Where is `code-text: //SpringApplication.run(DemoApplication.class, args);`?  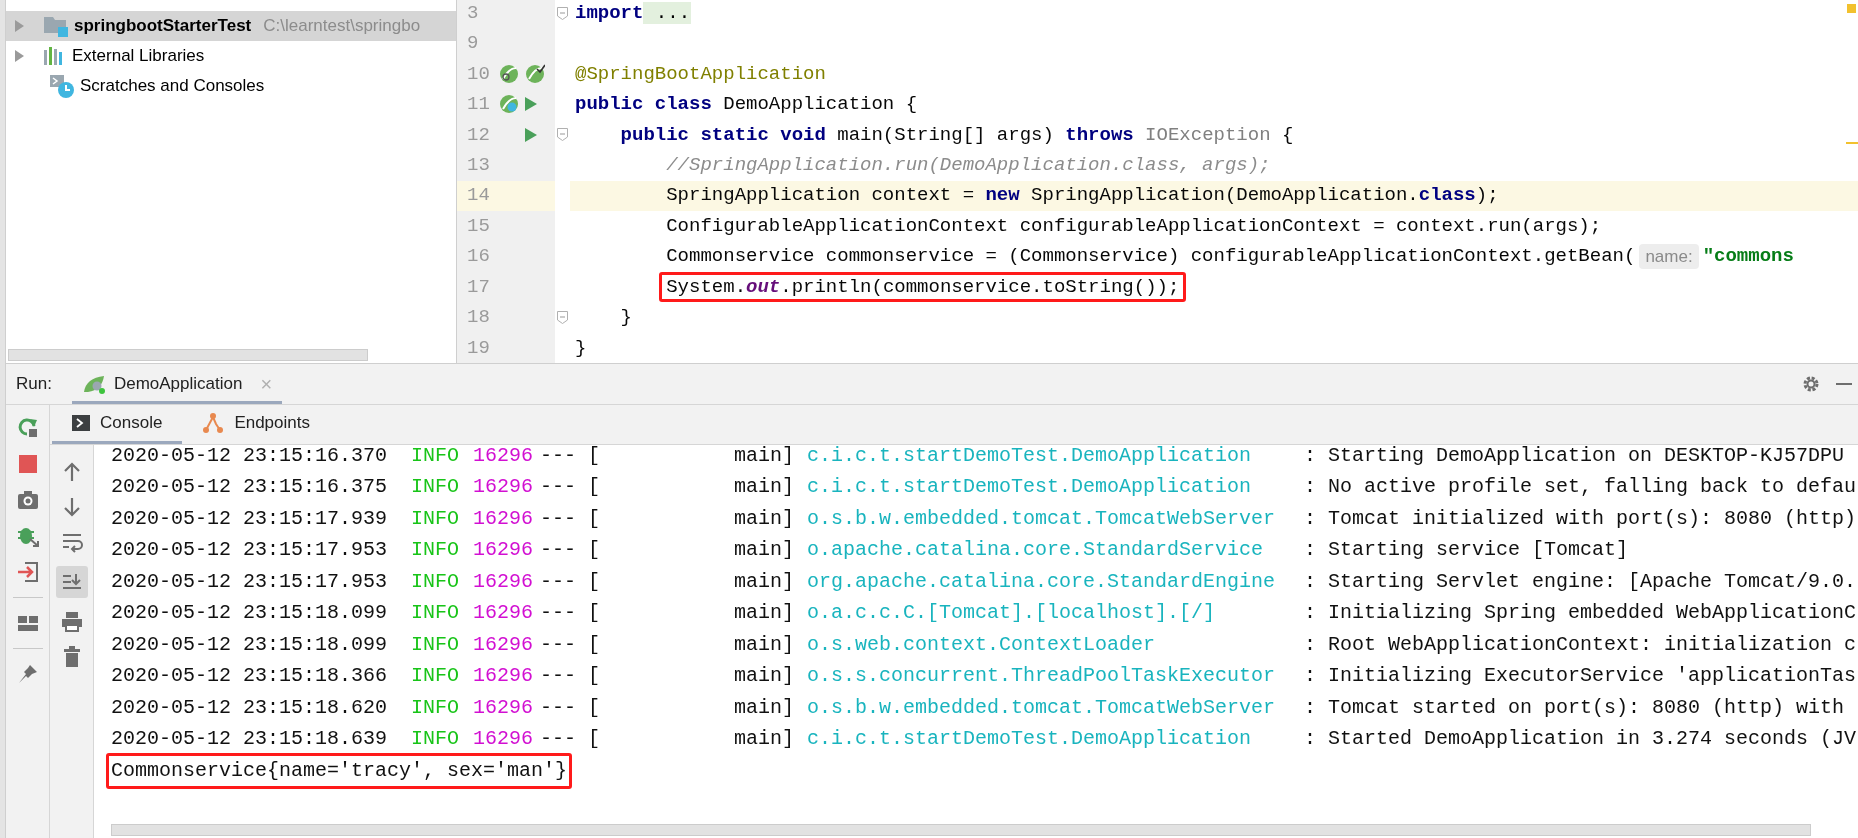
code-text: //SpringApplication.run(DemoApplication.class, args); is located at coordinates (968, 166).